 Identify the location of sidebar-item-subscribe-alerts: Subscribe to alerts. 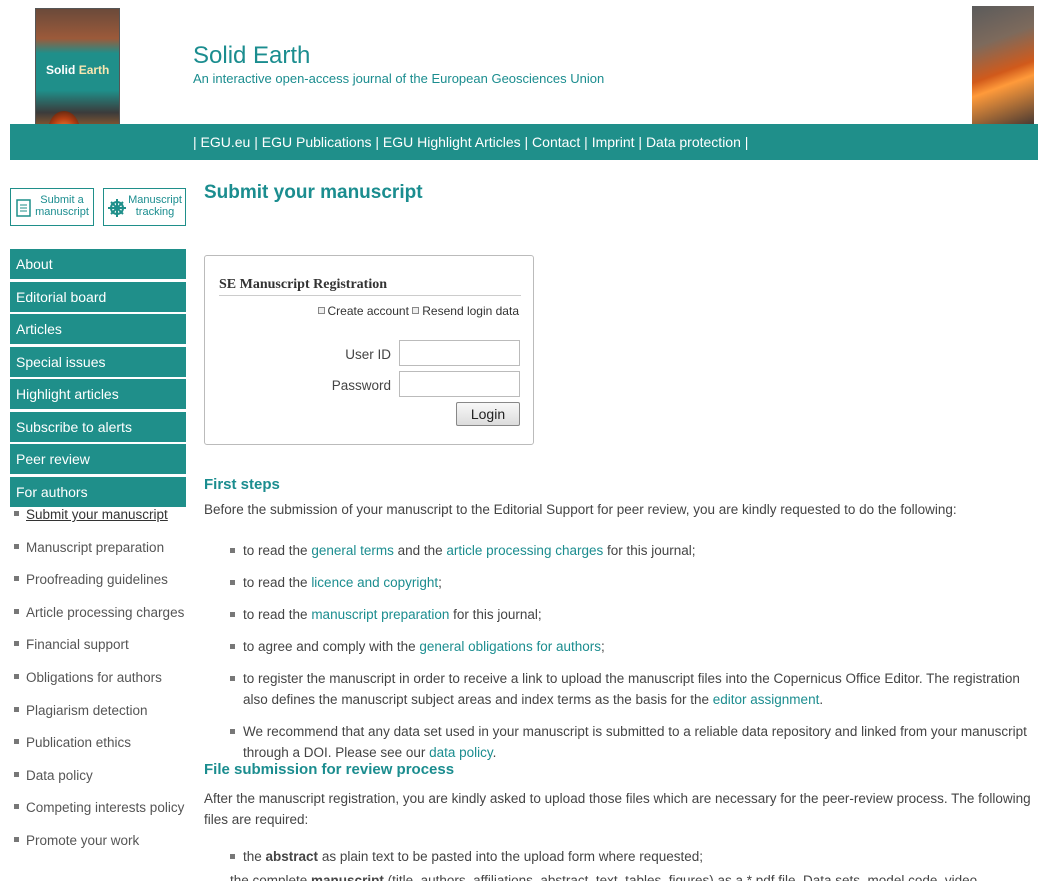
(98, 426).